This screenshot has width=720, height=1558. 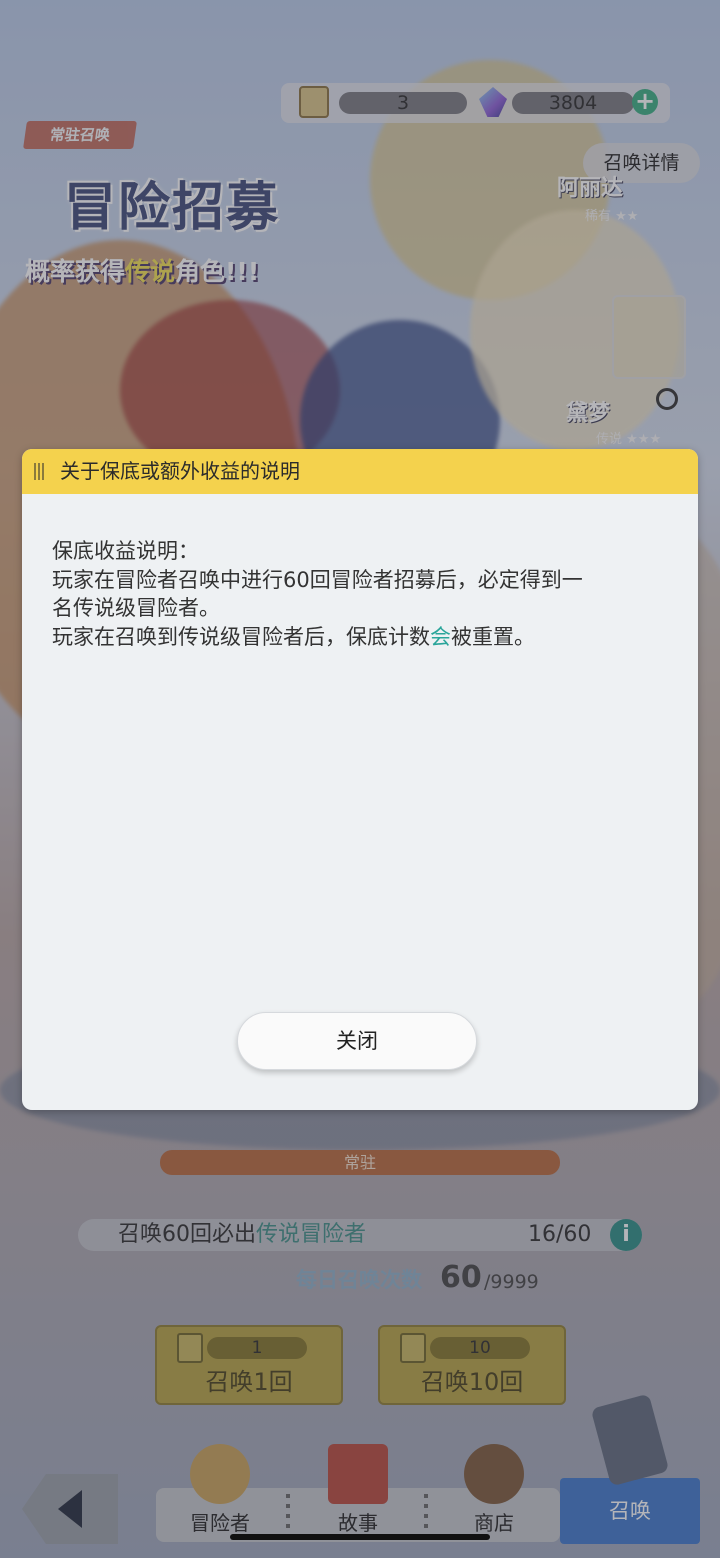 What do you see at coordinates (125, 551) in the screenshot?
I see `modal-line: 保底收益说明：` at bounding box center [125, 551].